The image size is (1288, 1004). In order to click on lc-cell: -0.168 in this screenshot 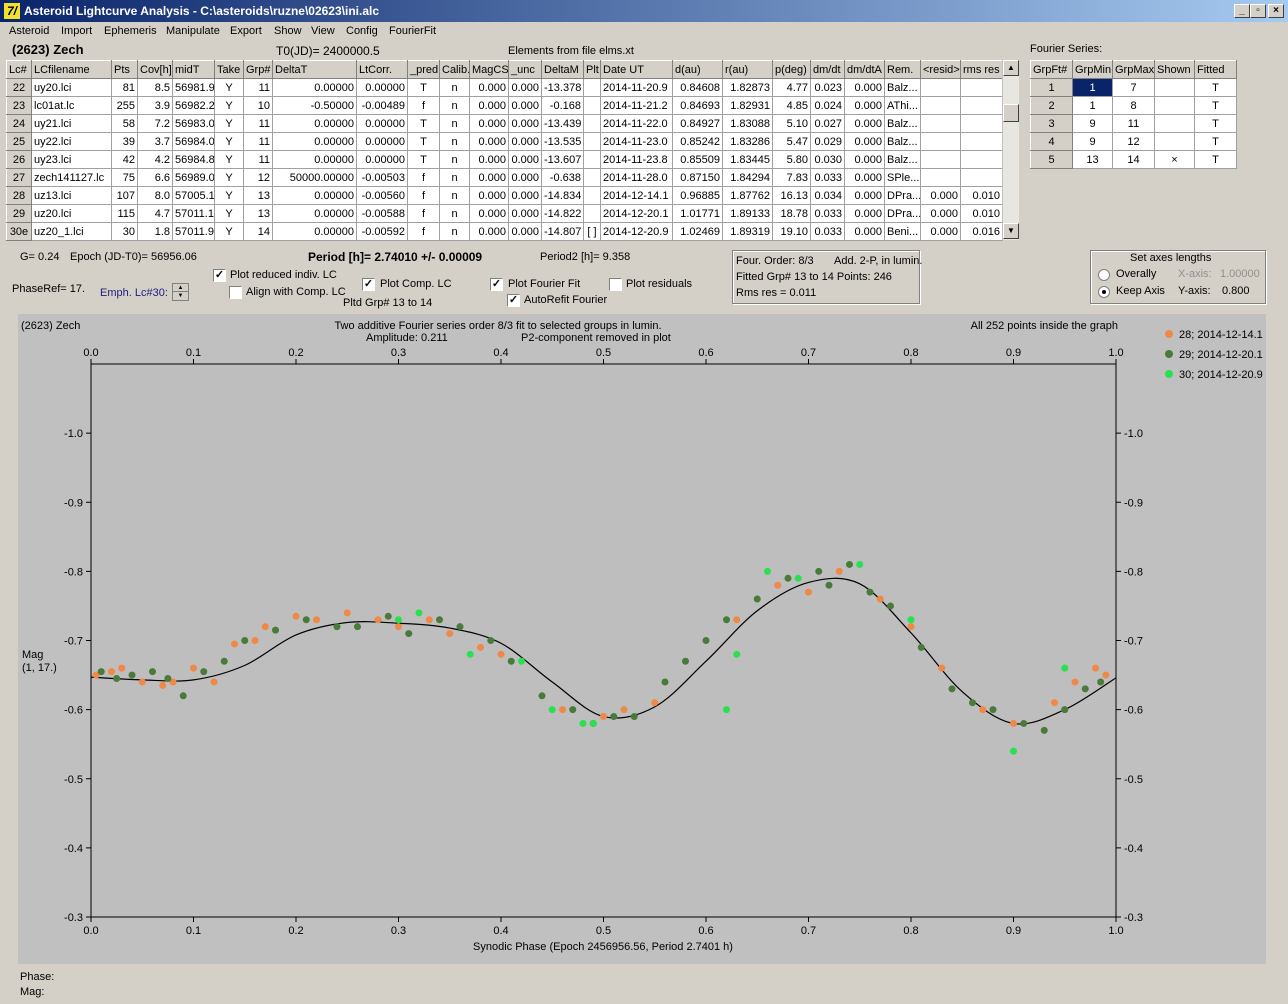, I will do `click(562, 105)`.